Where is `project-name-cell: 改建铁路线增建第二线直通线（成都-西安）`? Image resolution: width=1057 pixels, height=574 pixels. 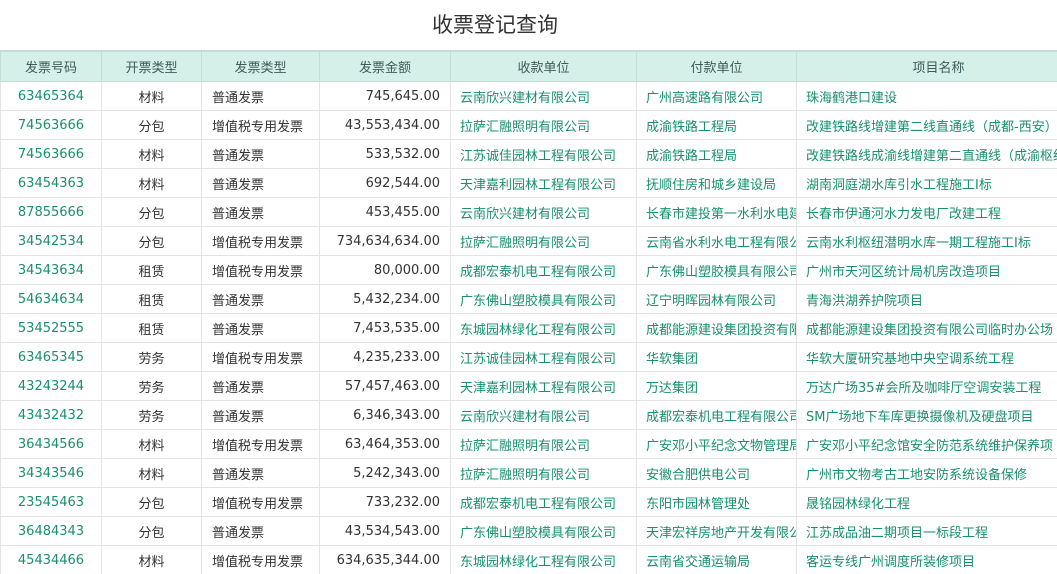
project-name-cell: 改建铁路线增建第二线直通线（成都-西安） is located at coordinates (926, 125).